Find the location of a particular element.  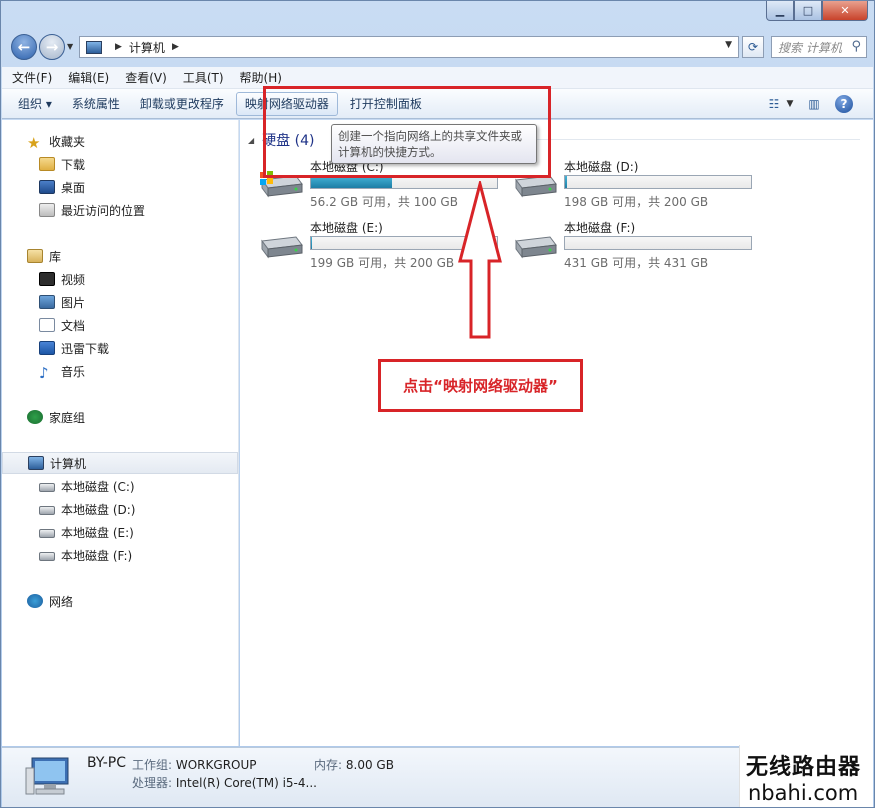

sidebar-item-downloads: 下载 is located at coordinates (62, 164).